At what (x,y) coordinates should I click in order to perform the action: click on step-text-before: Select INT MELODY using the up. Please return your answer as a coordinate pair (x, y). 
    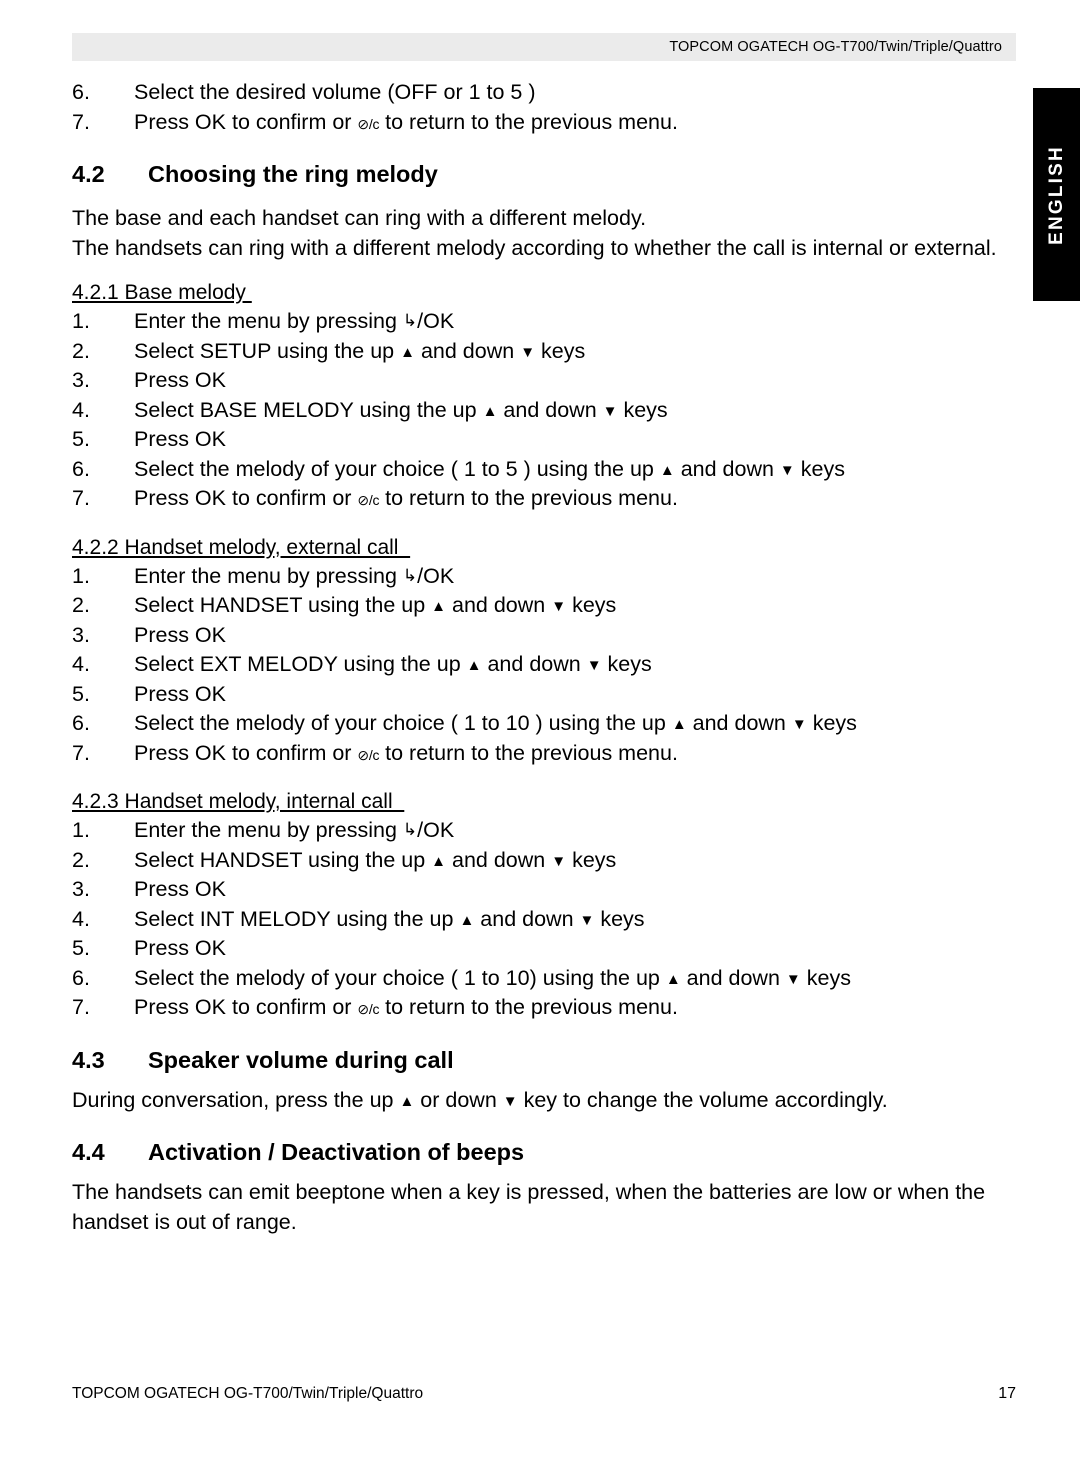
    Looking at the image, I should click on (297, 918).